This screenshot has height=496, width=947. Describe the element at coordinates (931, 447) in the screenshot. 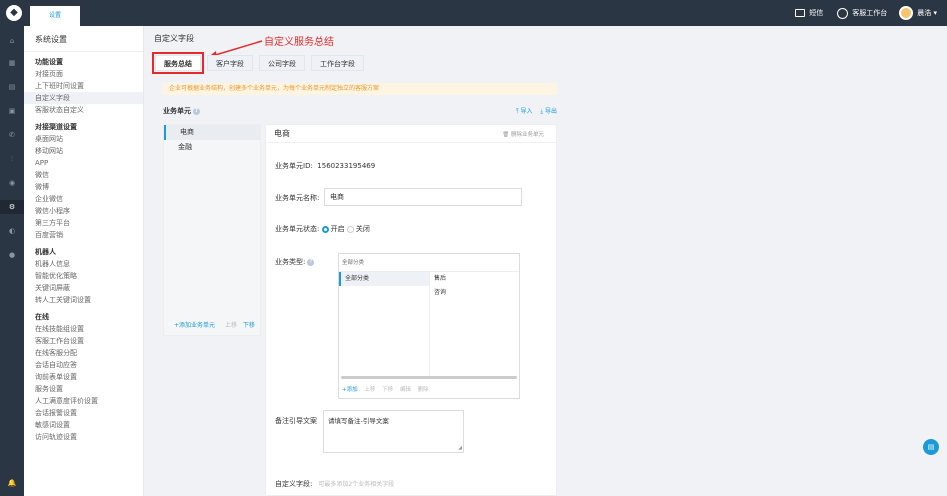

I see `floating-chat-button: ▤` at that location.